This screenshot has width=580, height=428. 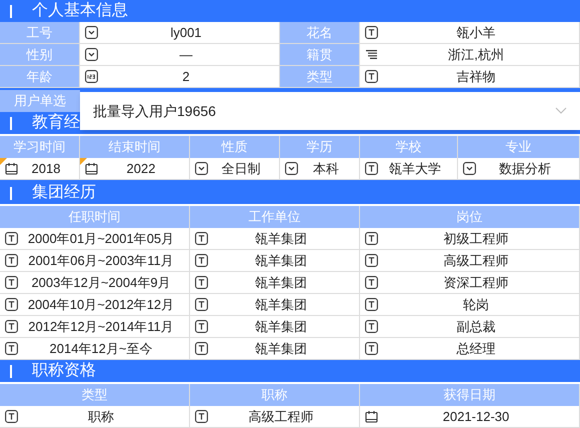 What do you see at coordinates (101, 305) in the screenshot?
I see `table-cell-text: 2004年10月~2012年12月` at bounding box center [101, 305].